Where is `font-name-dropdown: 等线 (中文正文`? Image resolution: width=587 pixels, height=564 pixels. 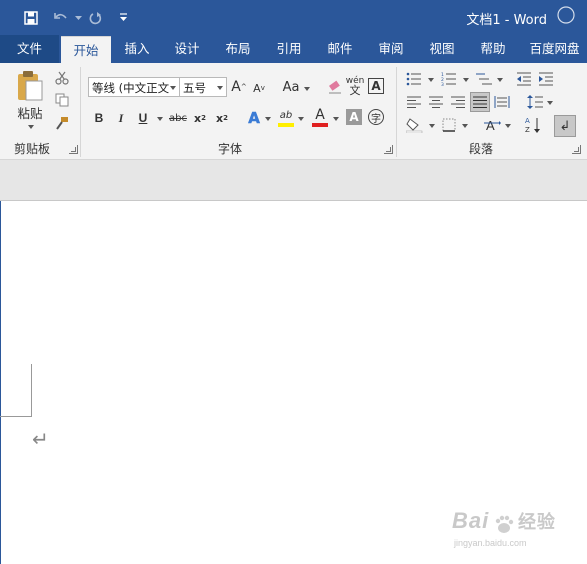 font-name-dropdown: 等线 (中文正文 is located at coordinates (134, 87).